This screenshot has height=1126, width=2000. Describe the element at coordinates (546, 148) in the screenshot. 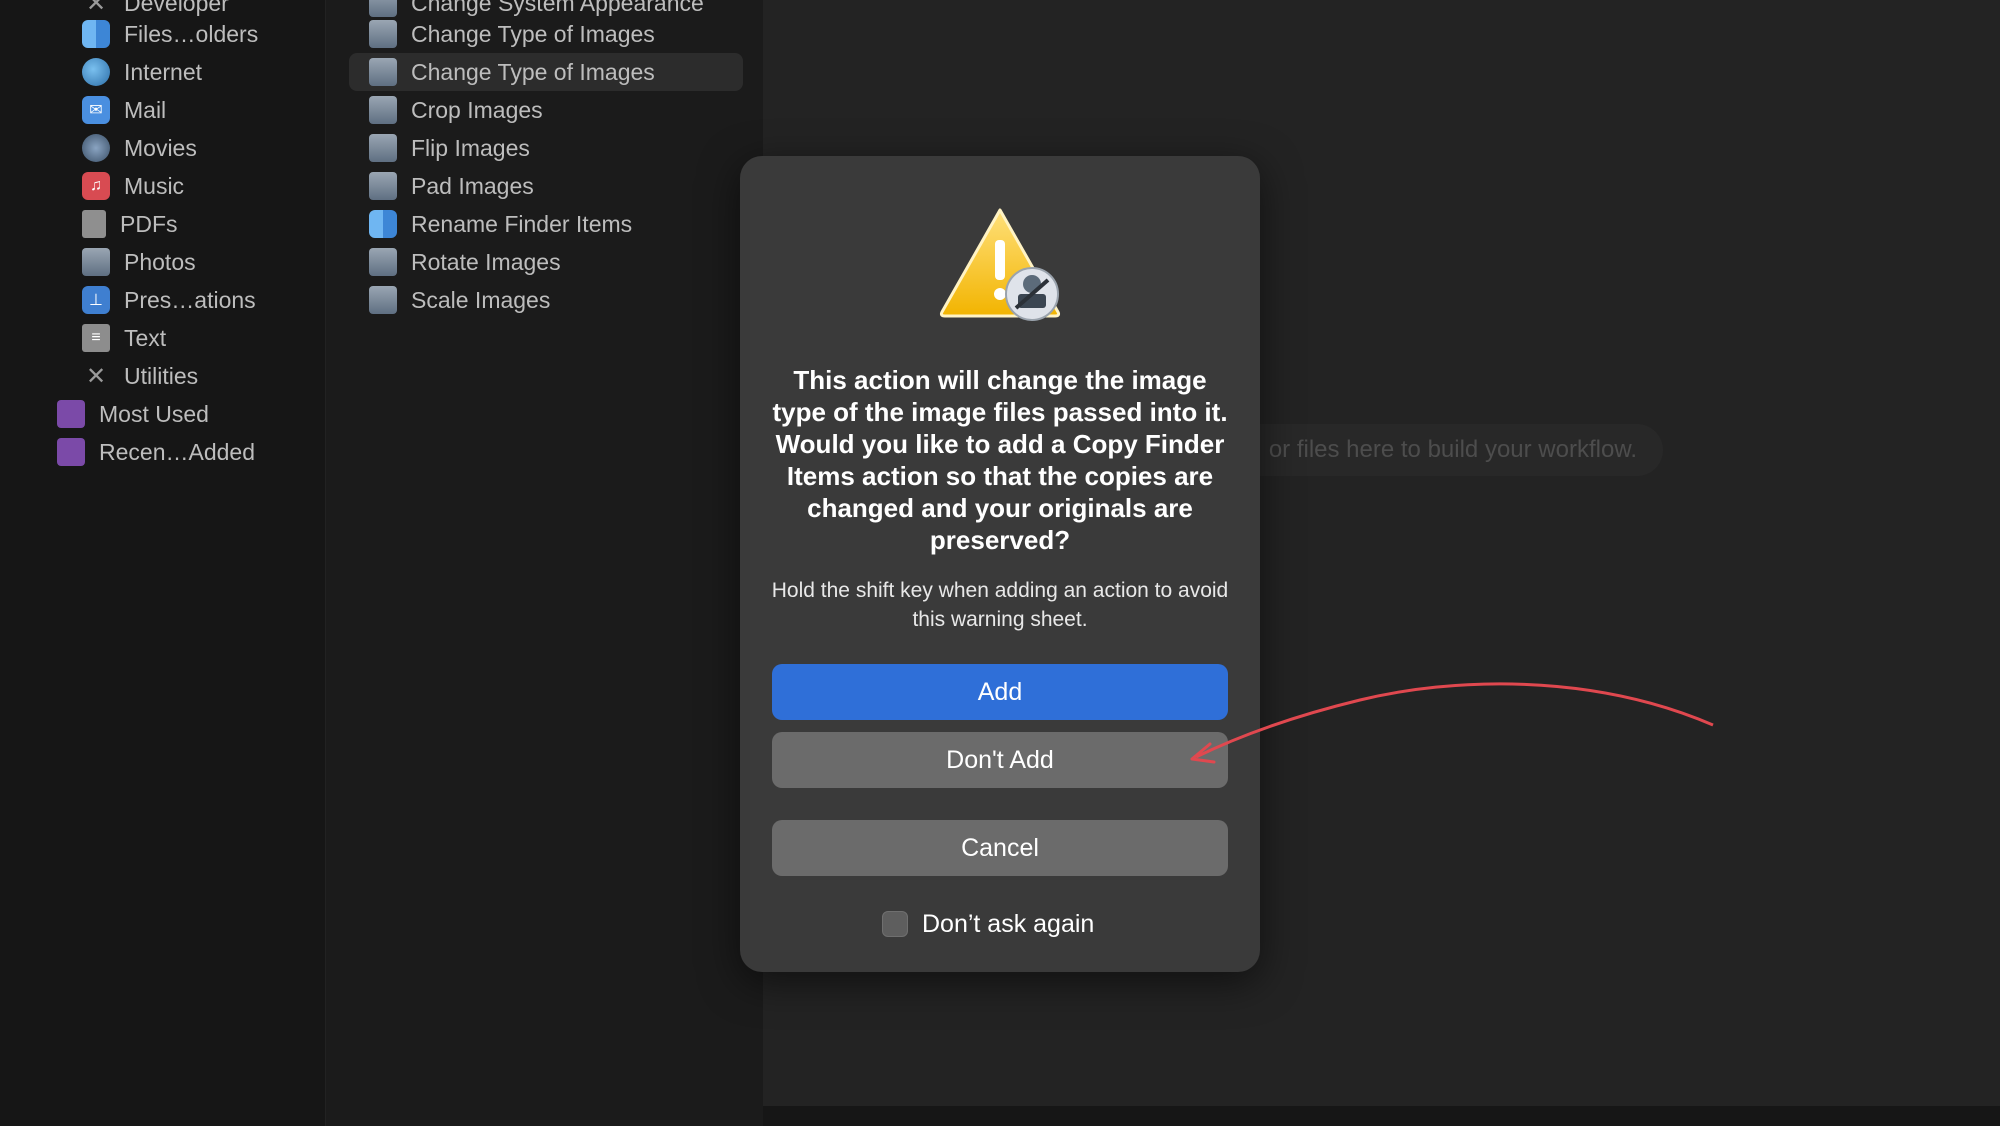

I see `action-item: Flip Images` at that location.